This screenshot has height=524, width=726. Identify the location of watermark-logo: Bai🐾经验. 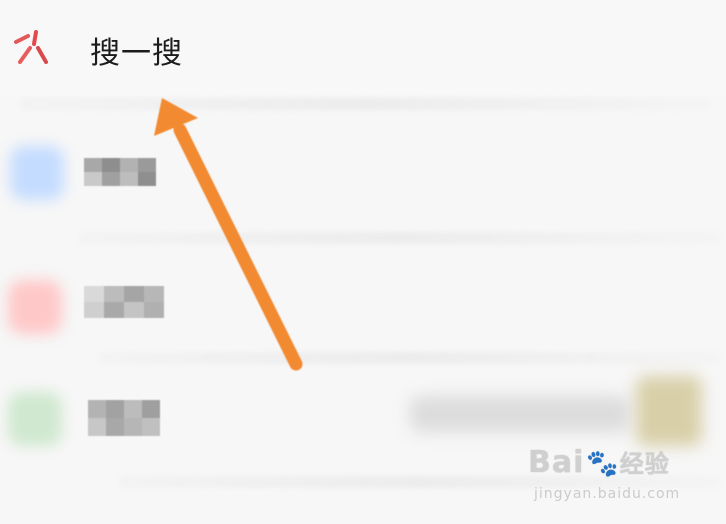
(599, 462).